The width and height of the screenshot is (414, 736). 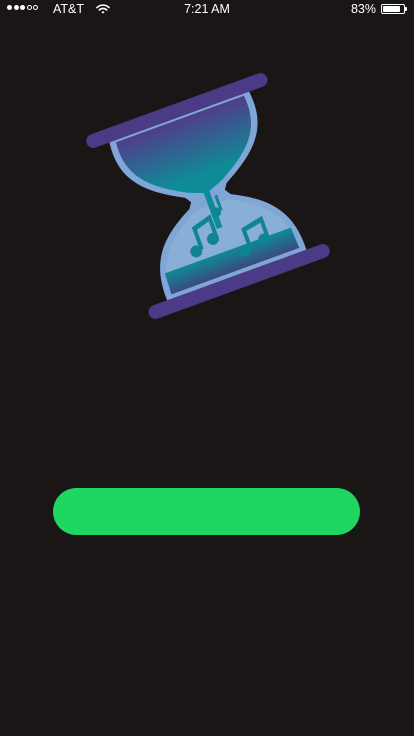 What do you see at coordinates (363, 9) in the screenshot?
I see `battery-percentage: 83%` at bounding box center [363, 9].